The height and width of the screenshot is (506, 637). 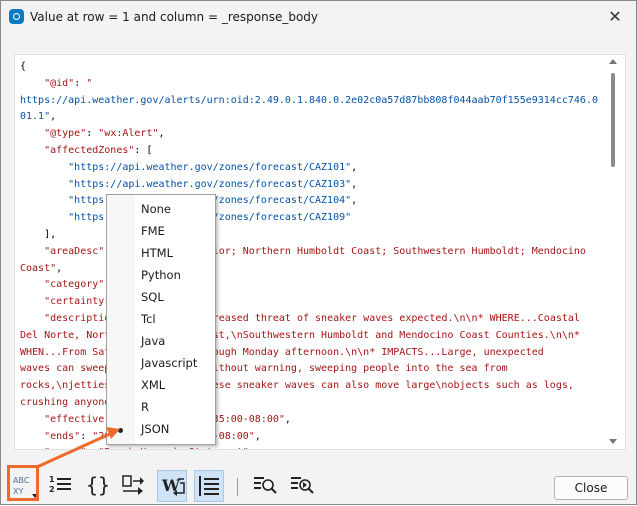 What do you see at coordinates (47, 83) in the screenshot?
I see `code-token: "@id"` at bounding box center [47, 83].